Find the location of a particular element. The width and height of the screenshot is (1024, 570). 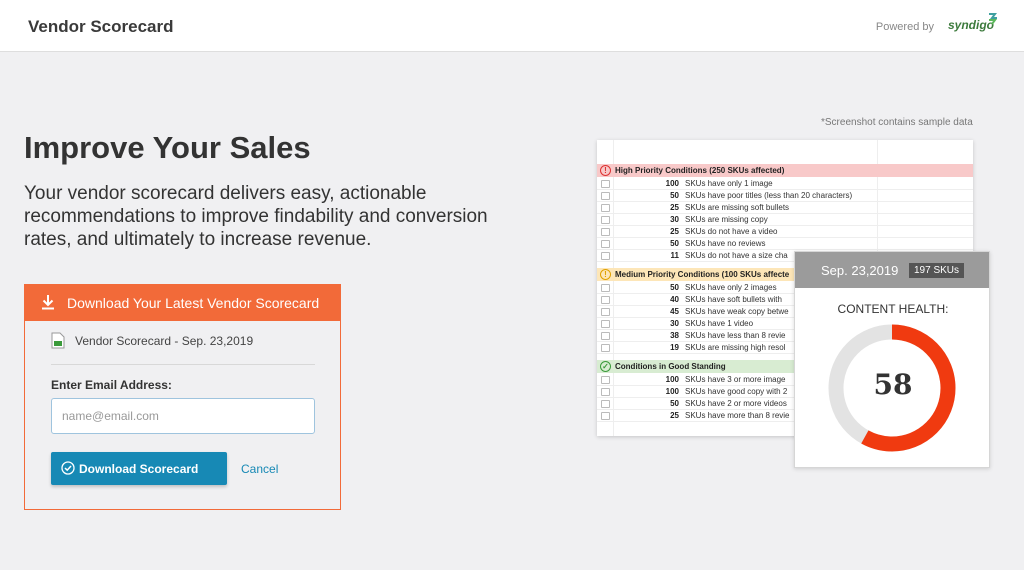

email-input is located at coordinates (183, 416).